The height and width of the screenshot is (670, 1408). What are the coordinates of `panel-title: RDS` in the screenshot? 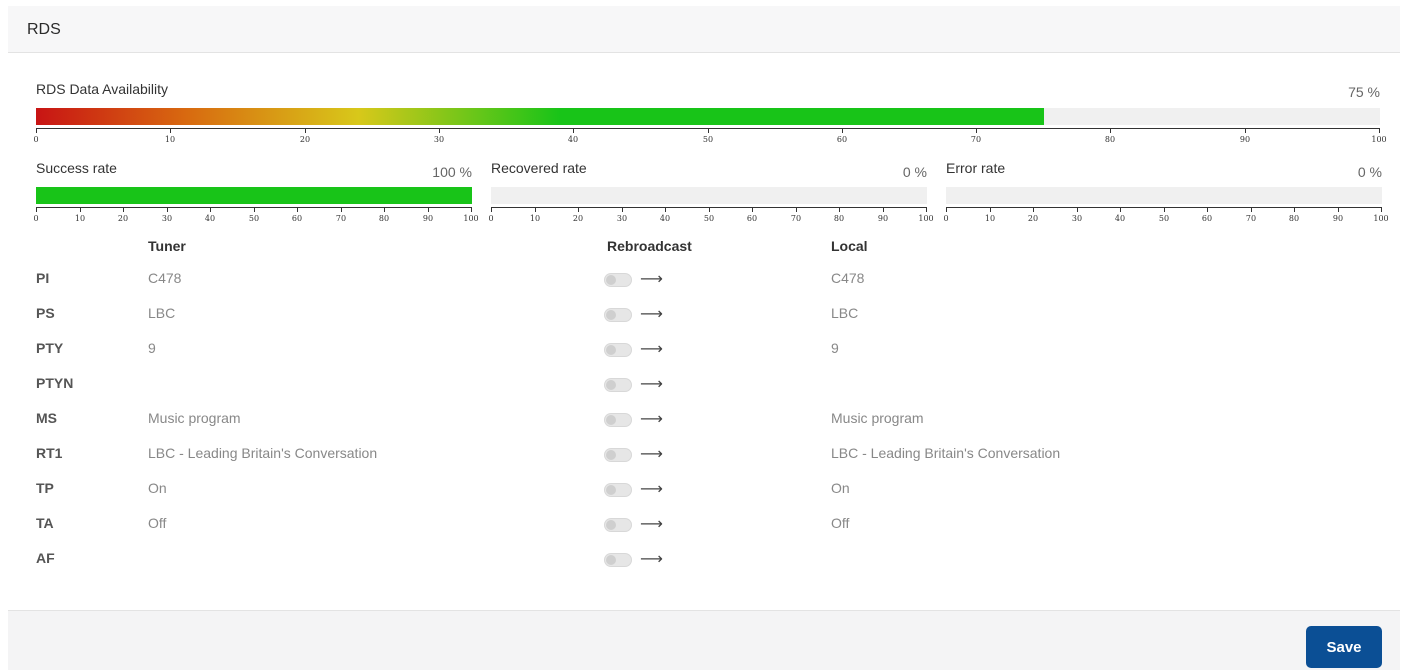 It's located at (44, 29).